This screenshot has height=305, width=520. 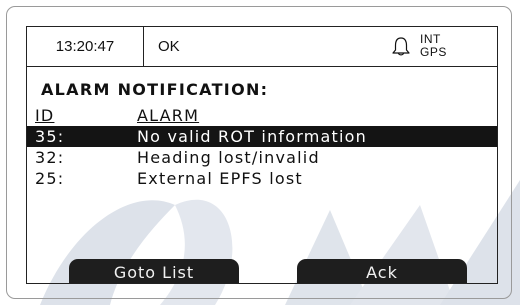 What do you see at coordinates (155, 89) in the screenshot?
I see `panel-title: ALARM NOTIFICATION:` at bounding box center [155, 89].